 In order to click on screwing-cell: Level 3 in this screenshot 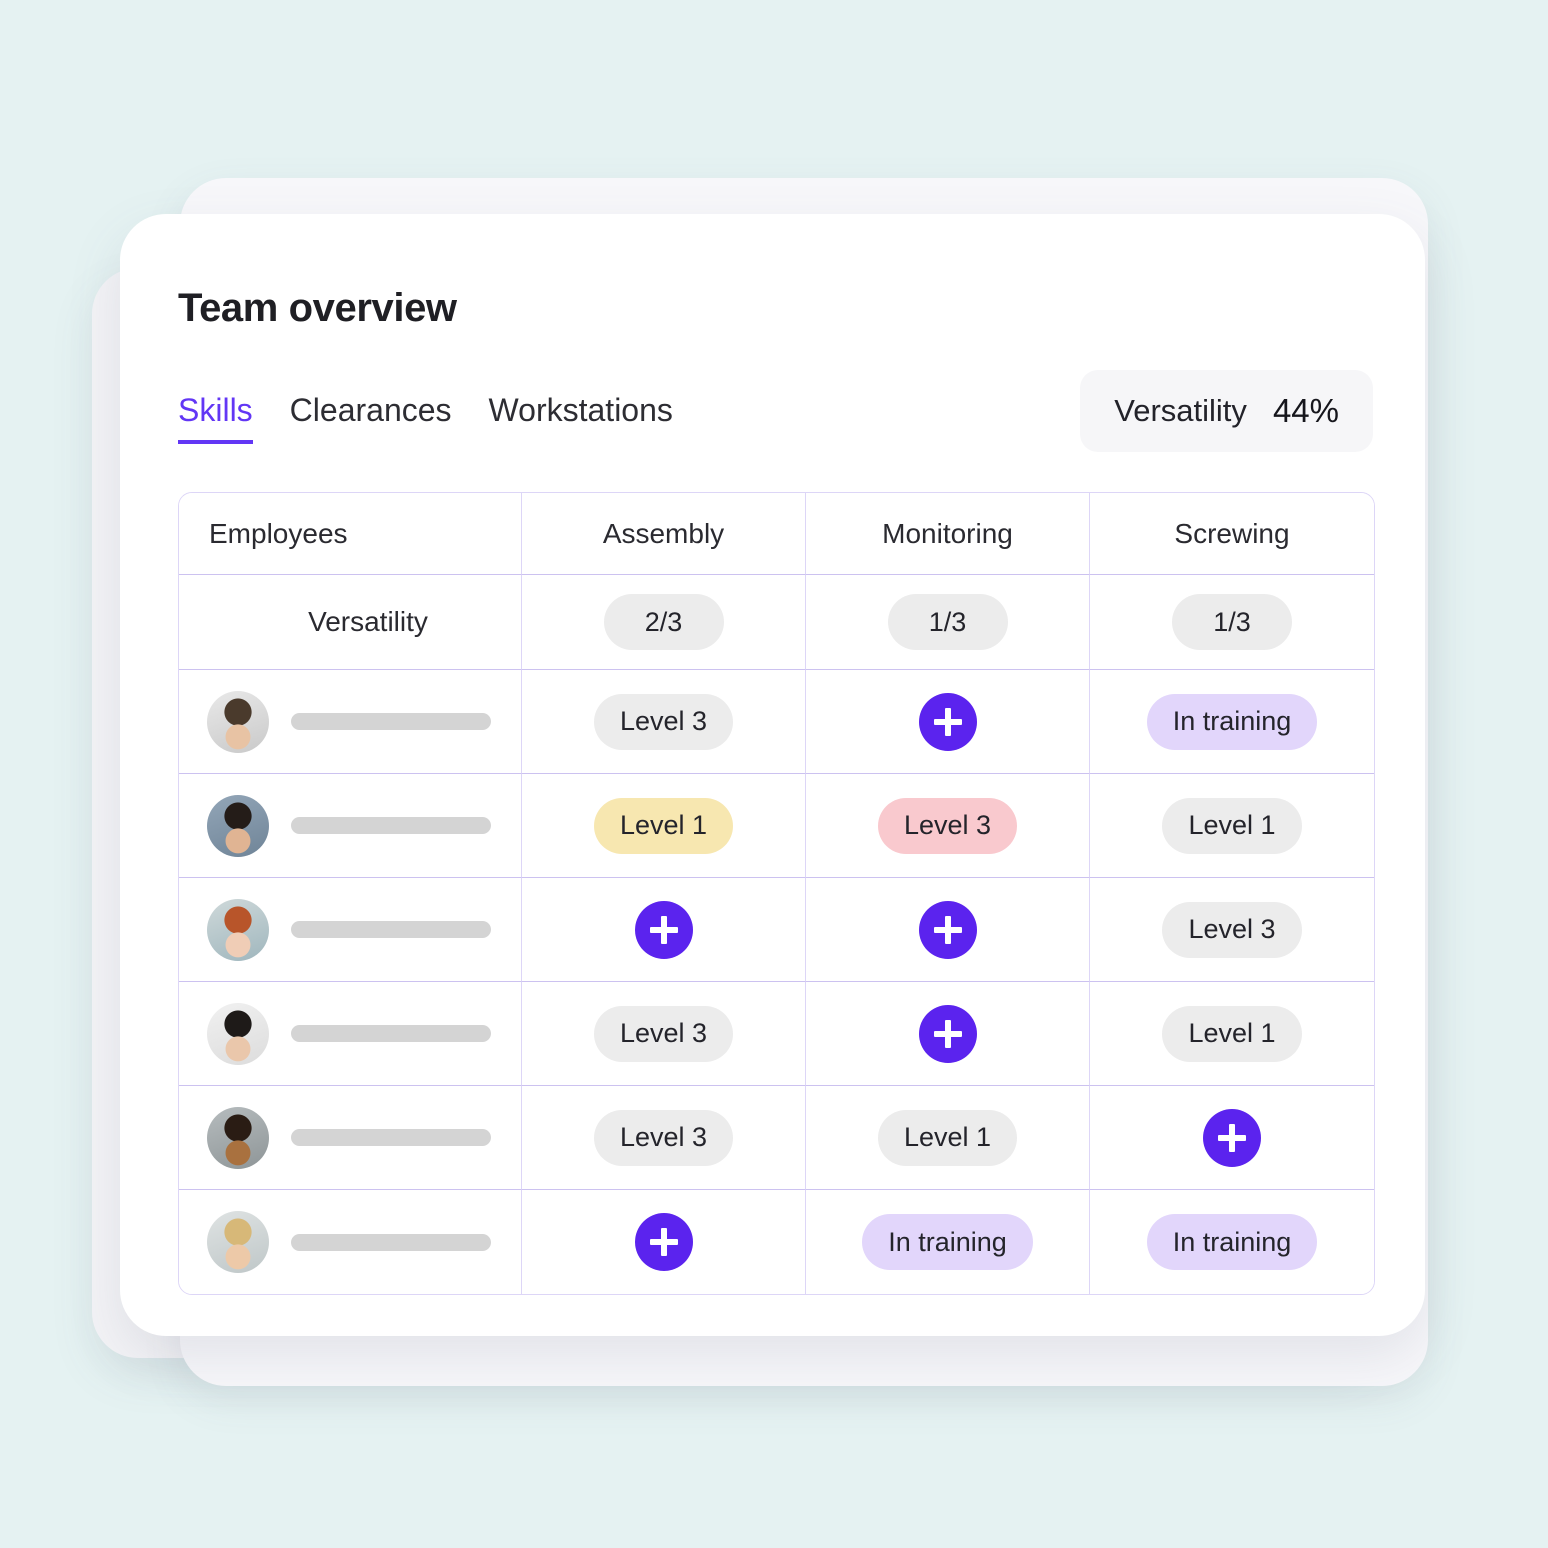, I will do `click(1232, 930)`.